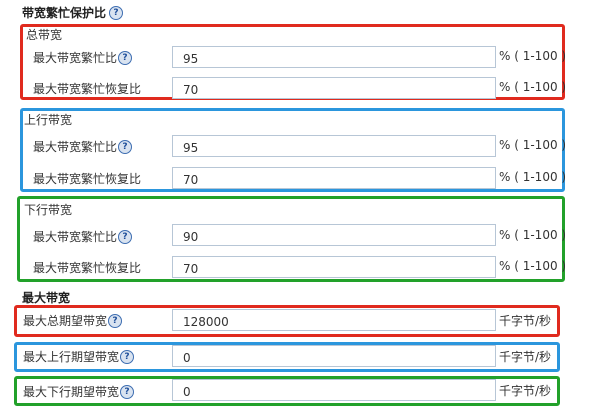 This screenshot has height=408, width=603. Describe the element at coordinates (44, 35) in the screenshot. I see `total-bandwidth-title: 总带宽` at that location.